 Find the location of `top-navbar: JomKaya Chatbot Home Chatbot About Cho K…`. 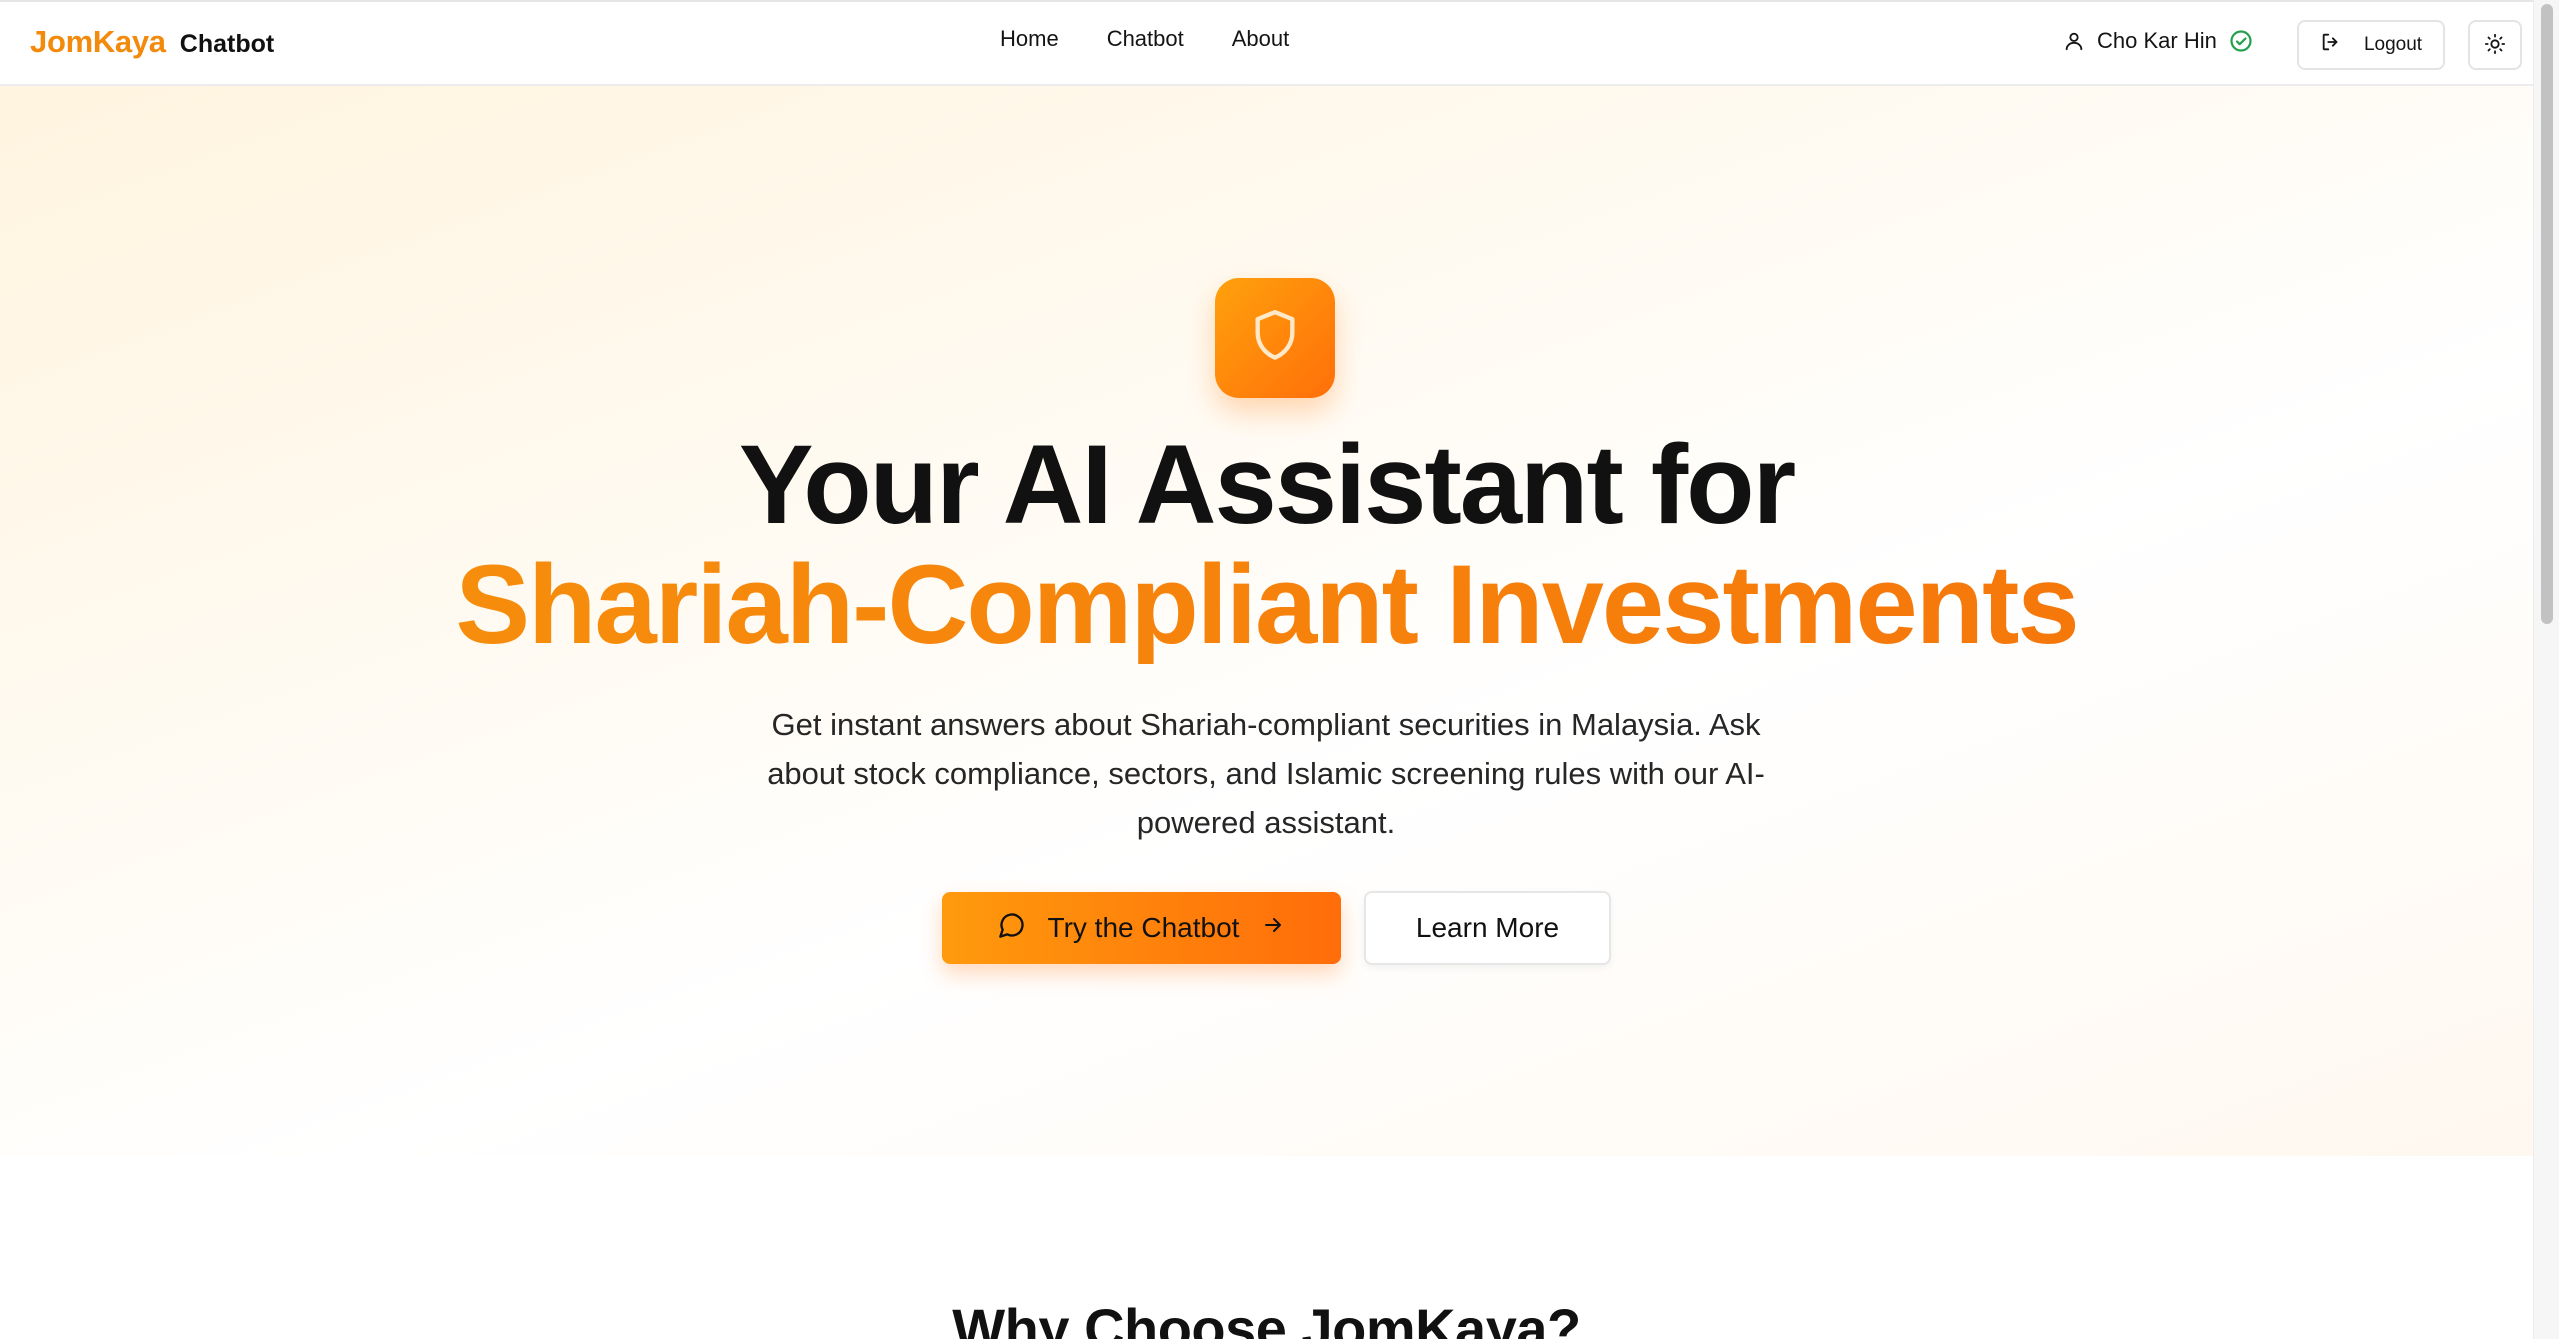

top-navbar: JomKaya Chatbot Home Chatbot About Cho K… is located at coordinates (1266, 43).